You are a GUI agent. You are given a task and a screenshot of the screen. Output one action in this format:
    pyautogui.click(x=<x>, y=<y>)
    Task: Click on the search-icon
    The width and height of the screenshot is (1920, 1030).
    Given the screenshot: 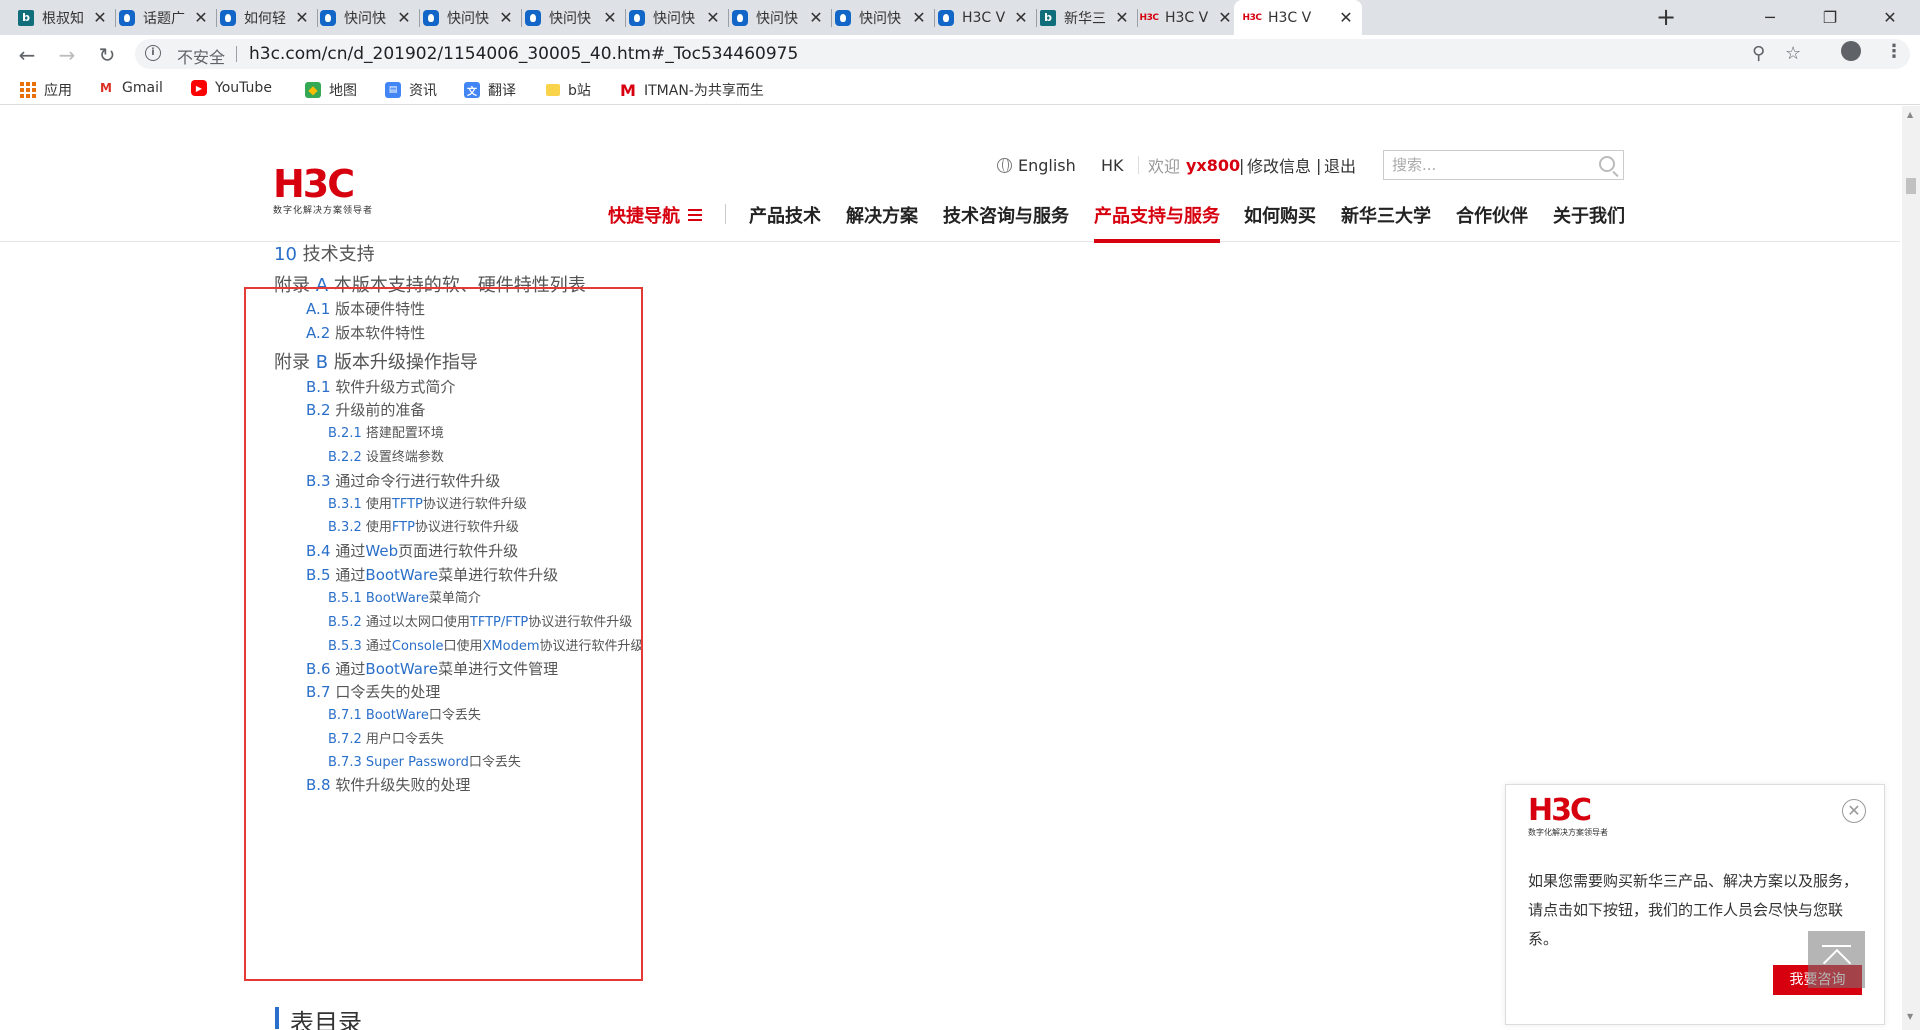 What is the action you would take?
    pyautogui.click(x=1607, y=164)
    